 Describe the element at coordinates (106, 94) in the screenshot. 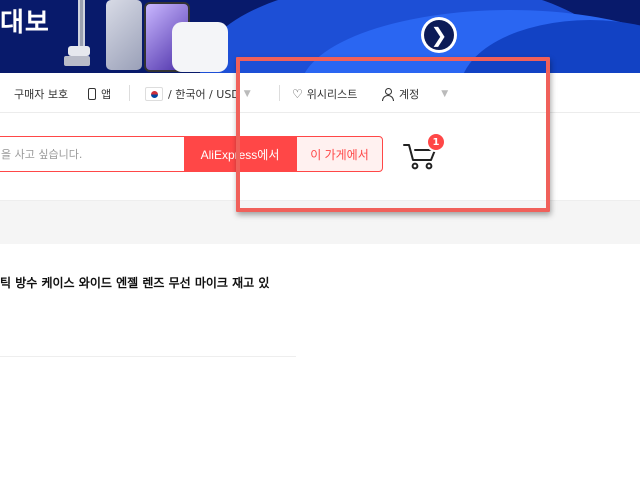

I see `app-label: 앱` at that location.